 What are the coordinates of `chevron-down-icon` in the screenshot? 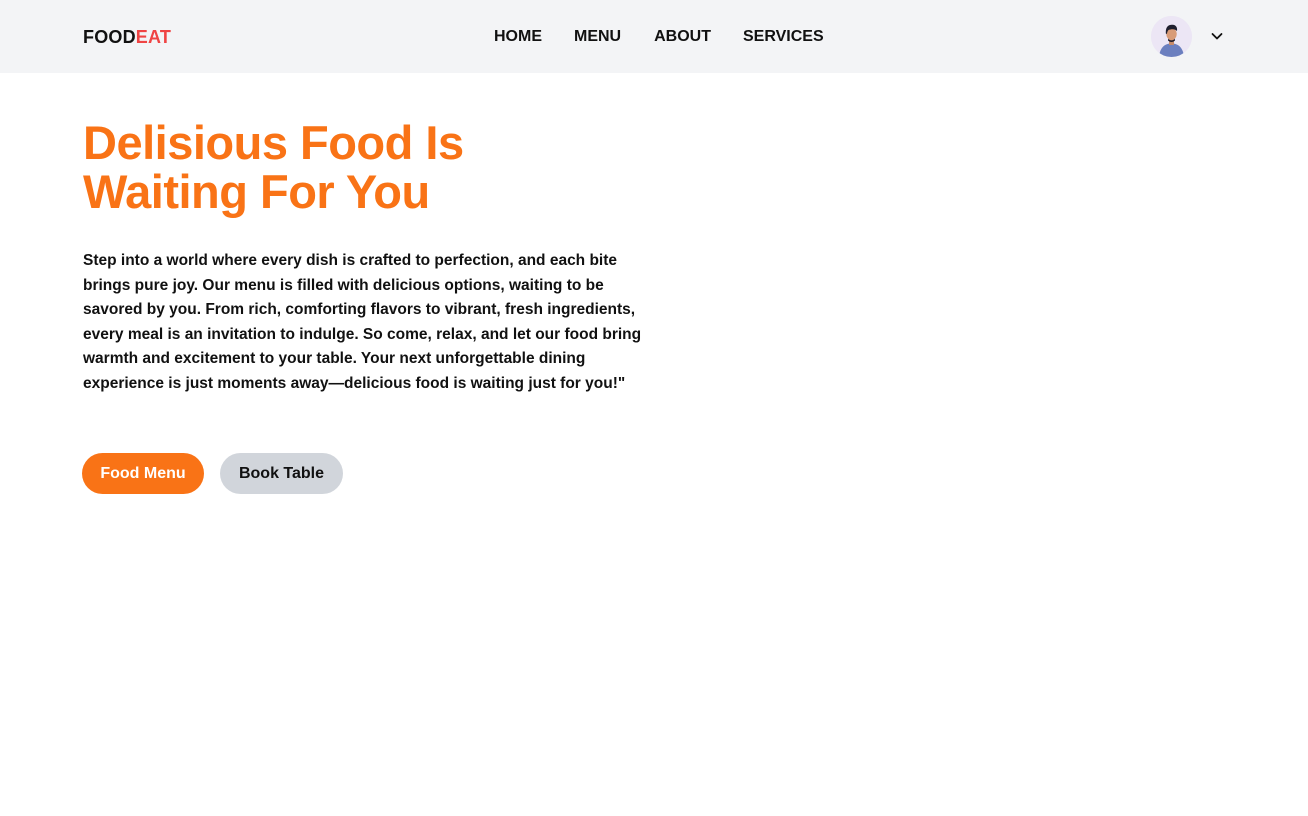 It's located at (1217, 36).